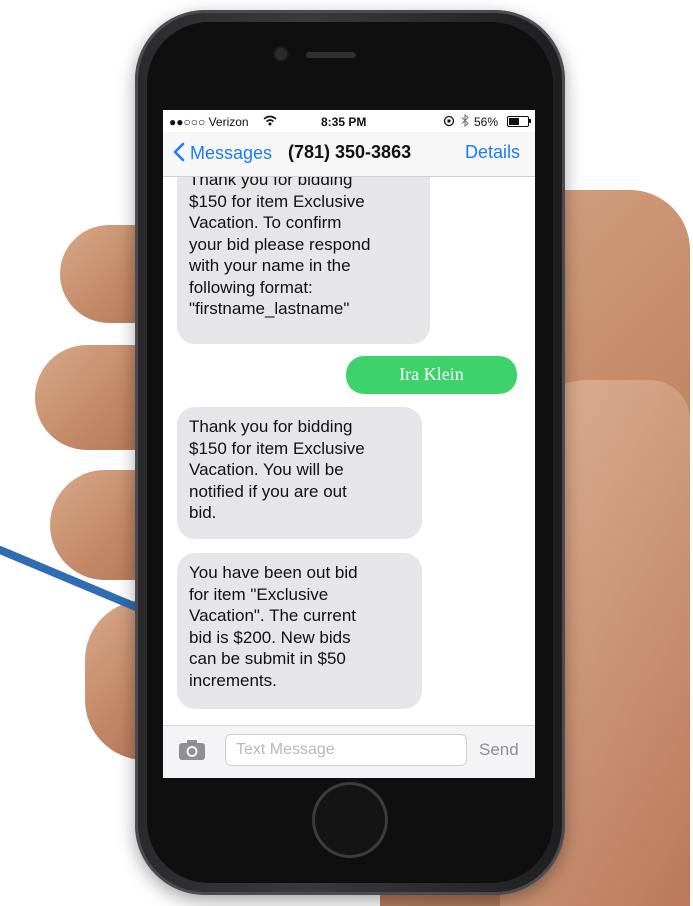  What do you see at coordinates (530, 121) in the screenshot?
I see `battery-tip` at bounding box center [530, 121].